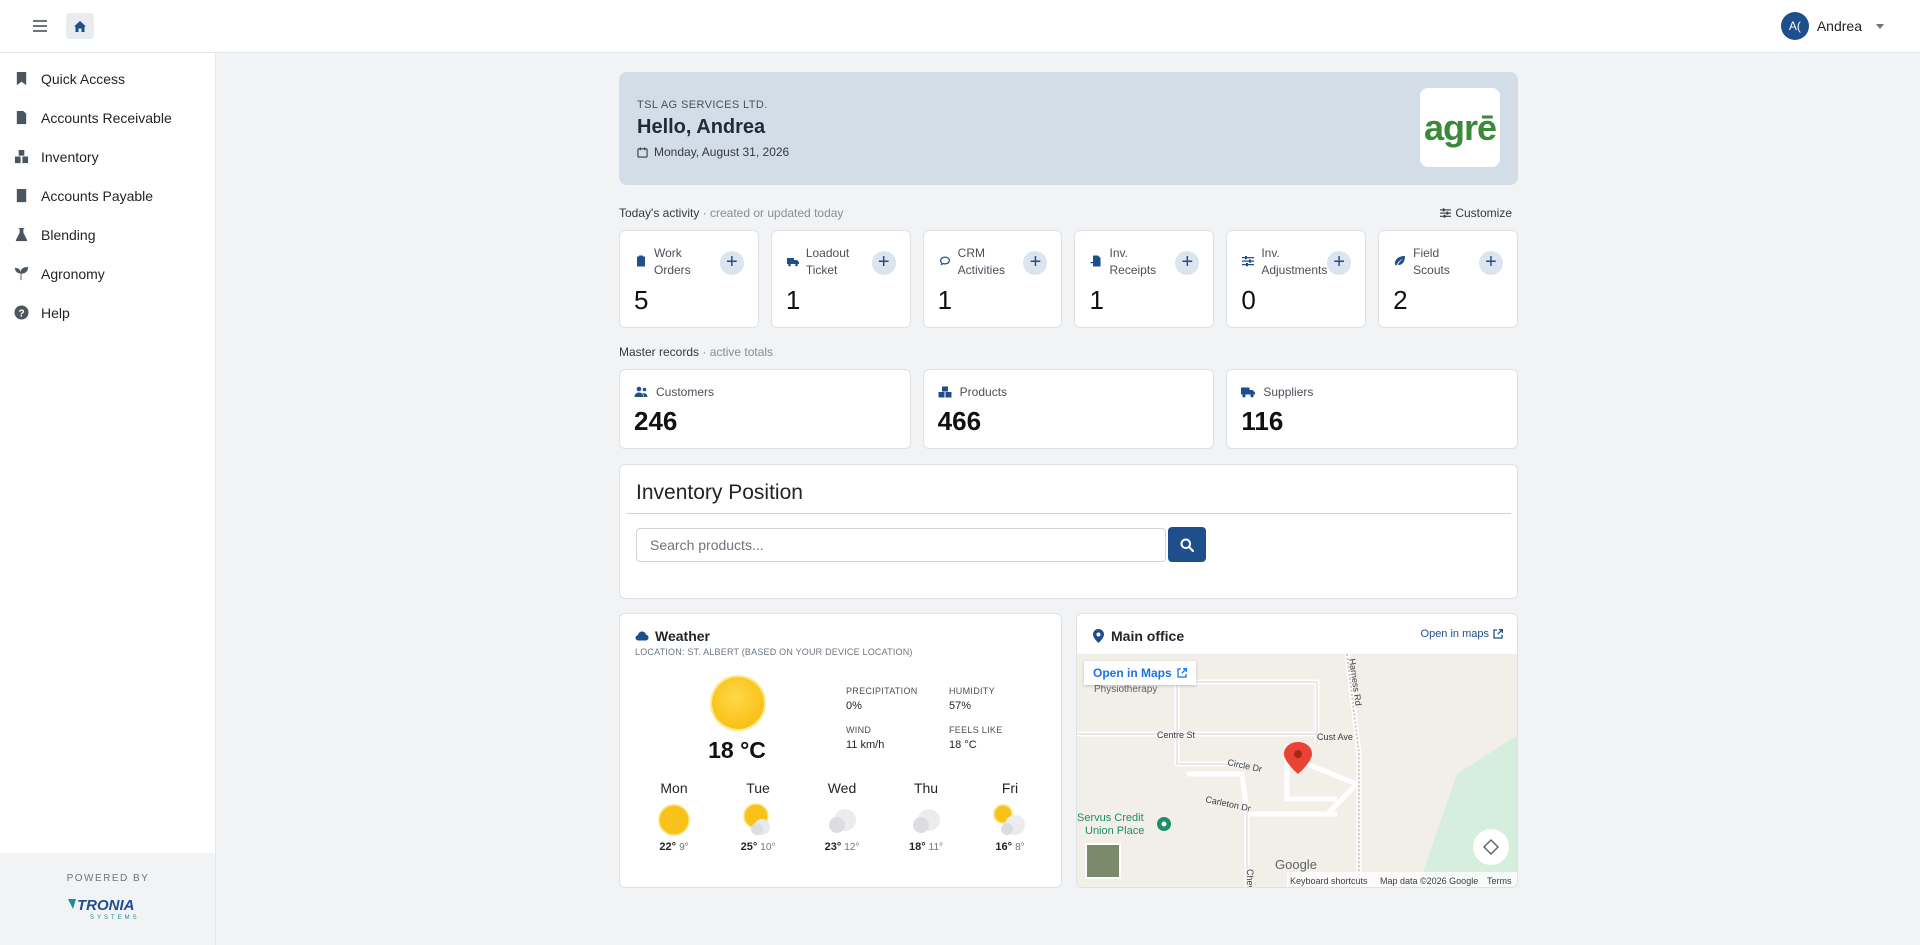 This screenshot has width=1920, height=945. I want to click on brand-text: TRONIA, so click(106, 905).